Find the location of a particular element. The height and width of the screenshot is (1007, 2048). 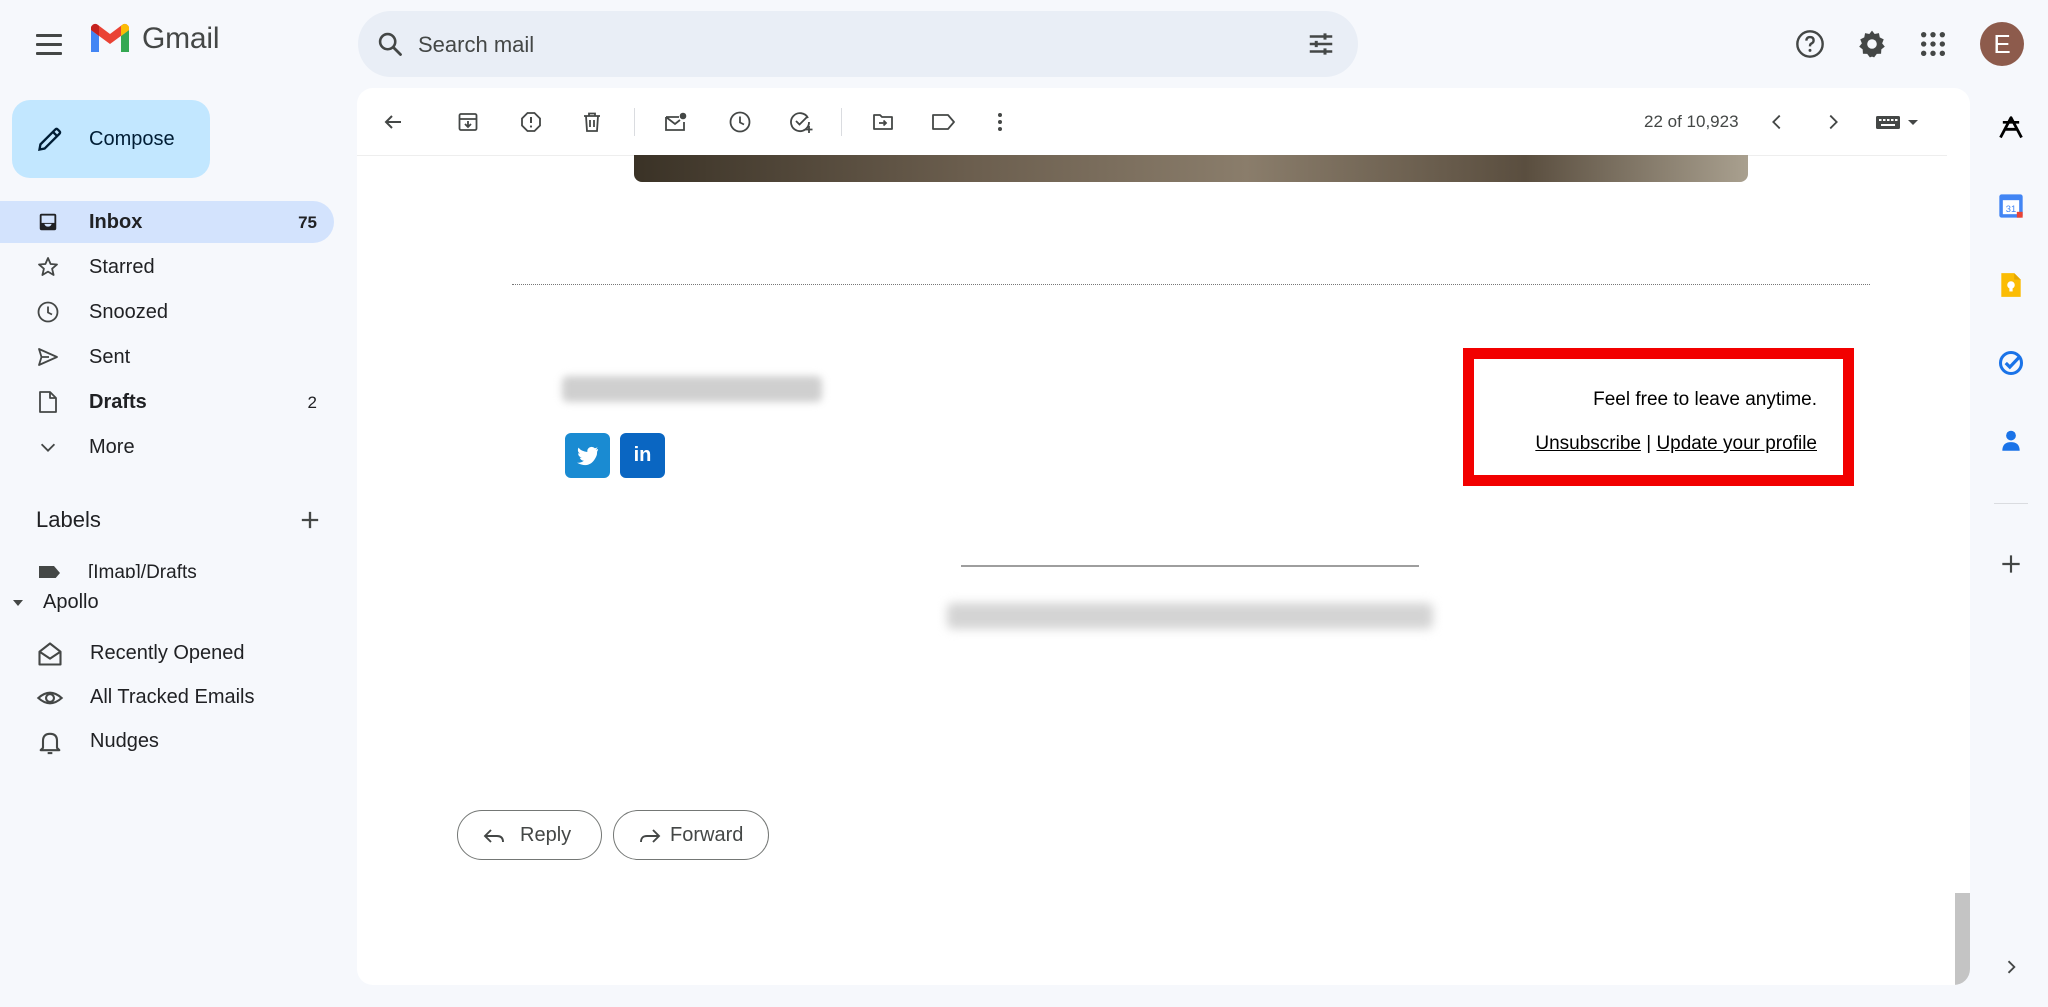

apollo-section-header: Apollo is located at coordinates (54, 602).